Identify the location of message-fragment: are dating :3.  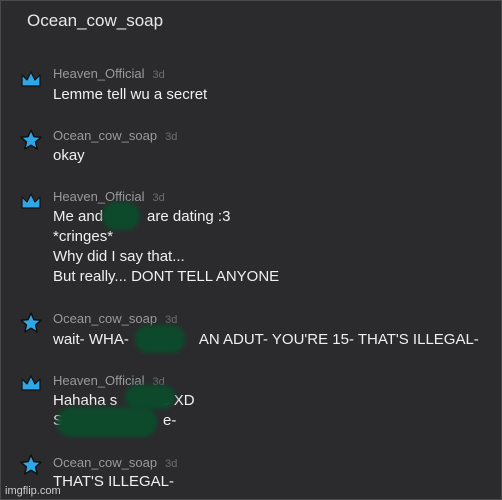
(189, 216).